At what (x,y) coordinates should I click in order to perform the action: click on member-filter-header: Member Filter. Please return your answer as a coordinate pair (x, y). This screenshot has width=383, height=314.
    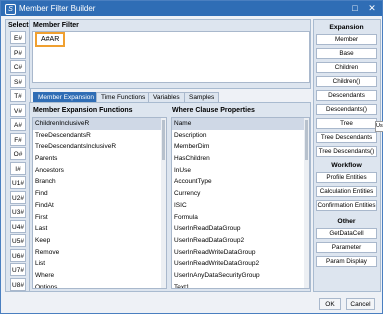
    Looking at the image, I should click on (56, 25).